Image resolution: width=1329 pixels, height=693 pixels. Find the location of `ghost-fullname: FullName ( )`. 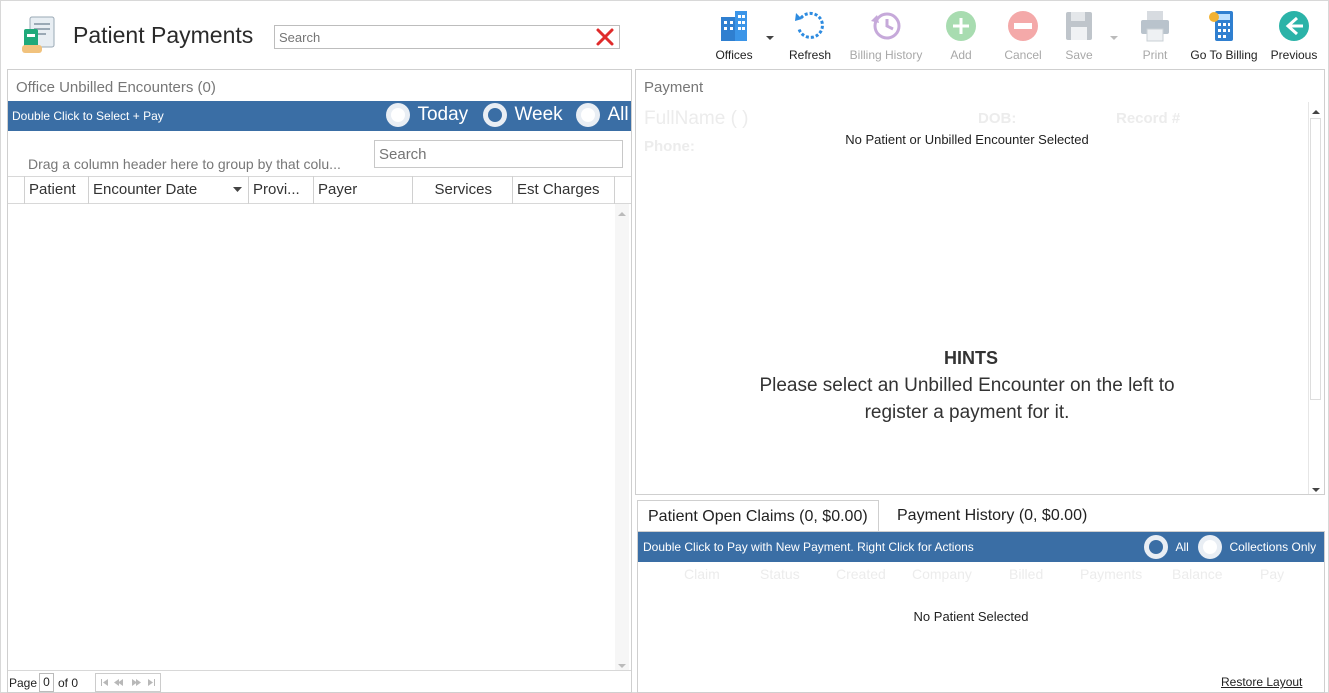

ghost-fullname: FullName ( ) is located at coordinates (696, 118).